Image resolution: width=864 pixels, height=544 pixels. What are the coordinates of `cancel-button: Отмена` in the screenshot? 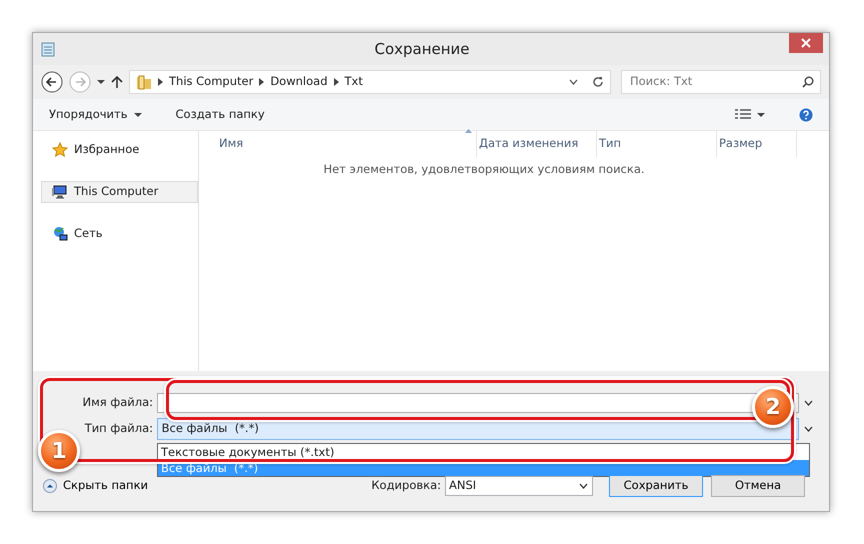 It's located at (758, 486).